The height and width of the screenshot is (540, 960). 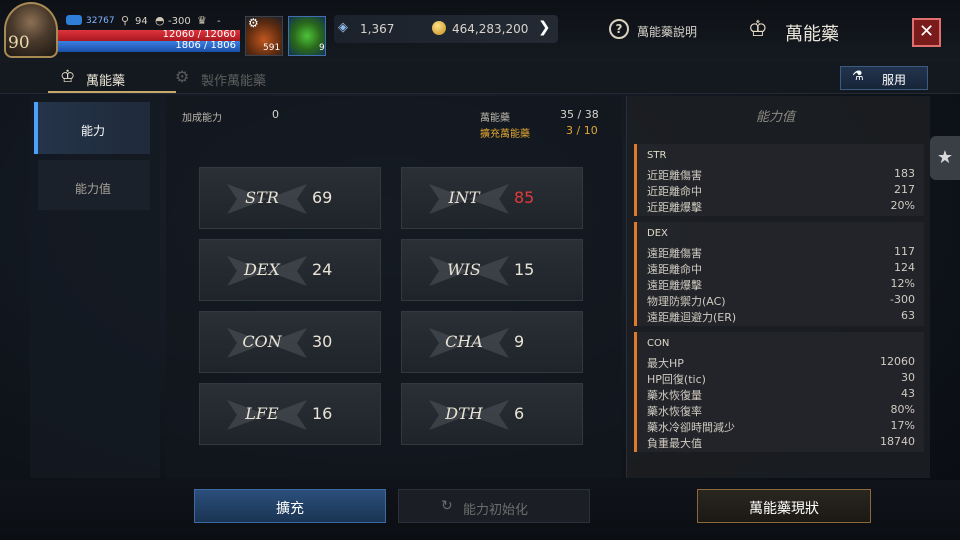 What do you see at coordinates (464, 197) in the screenshot?
I see `stat-name: INT` at bounding box center [464, 197].